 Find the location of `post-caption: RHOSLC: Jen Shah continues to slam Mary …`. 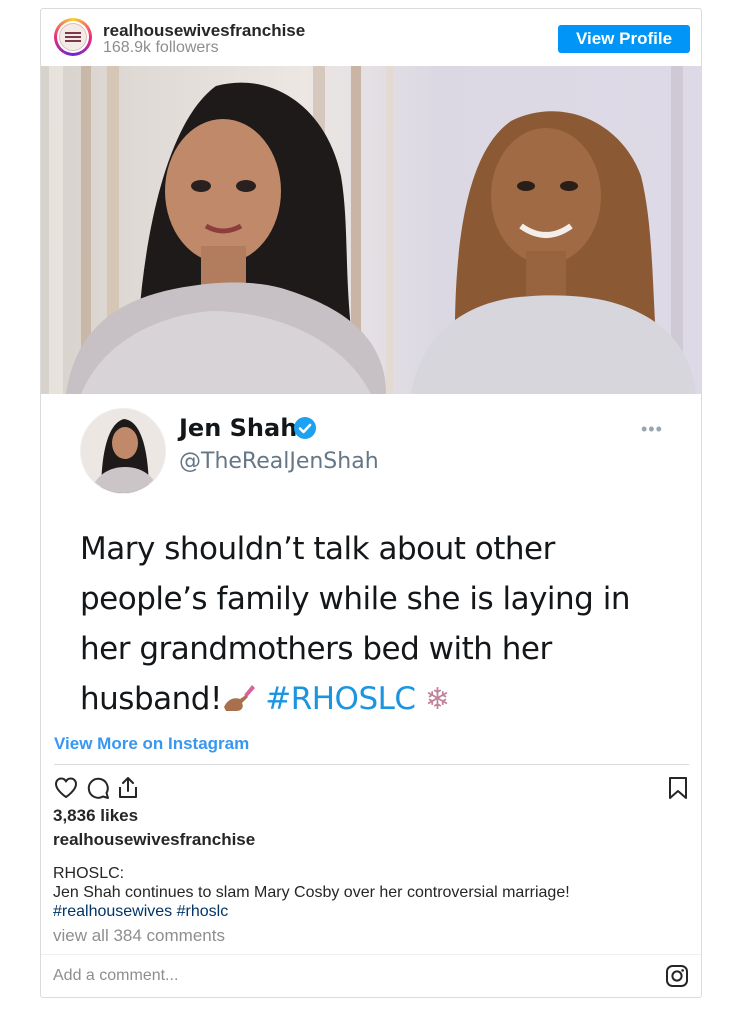

post-caption: RHOSLC: Jen Shah continues to slam Mary … is located at coordinates (373, 892).